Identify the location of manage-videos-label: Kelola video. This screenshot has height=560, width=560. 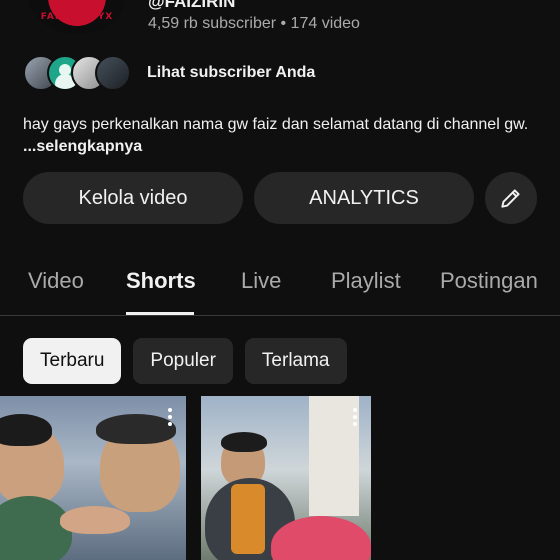
(133, 197).